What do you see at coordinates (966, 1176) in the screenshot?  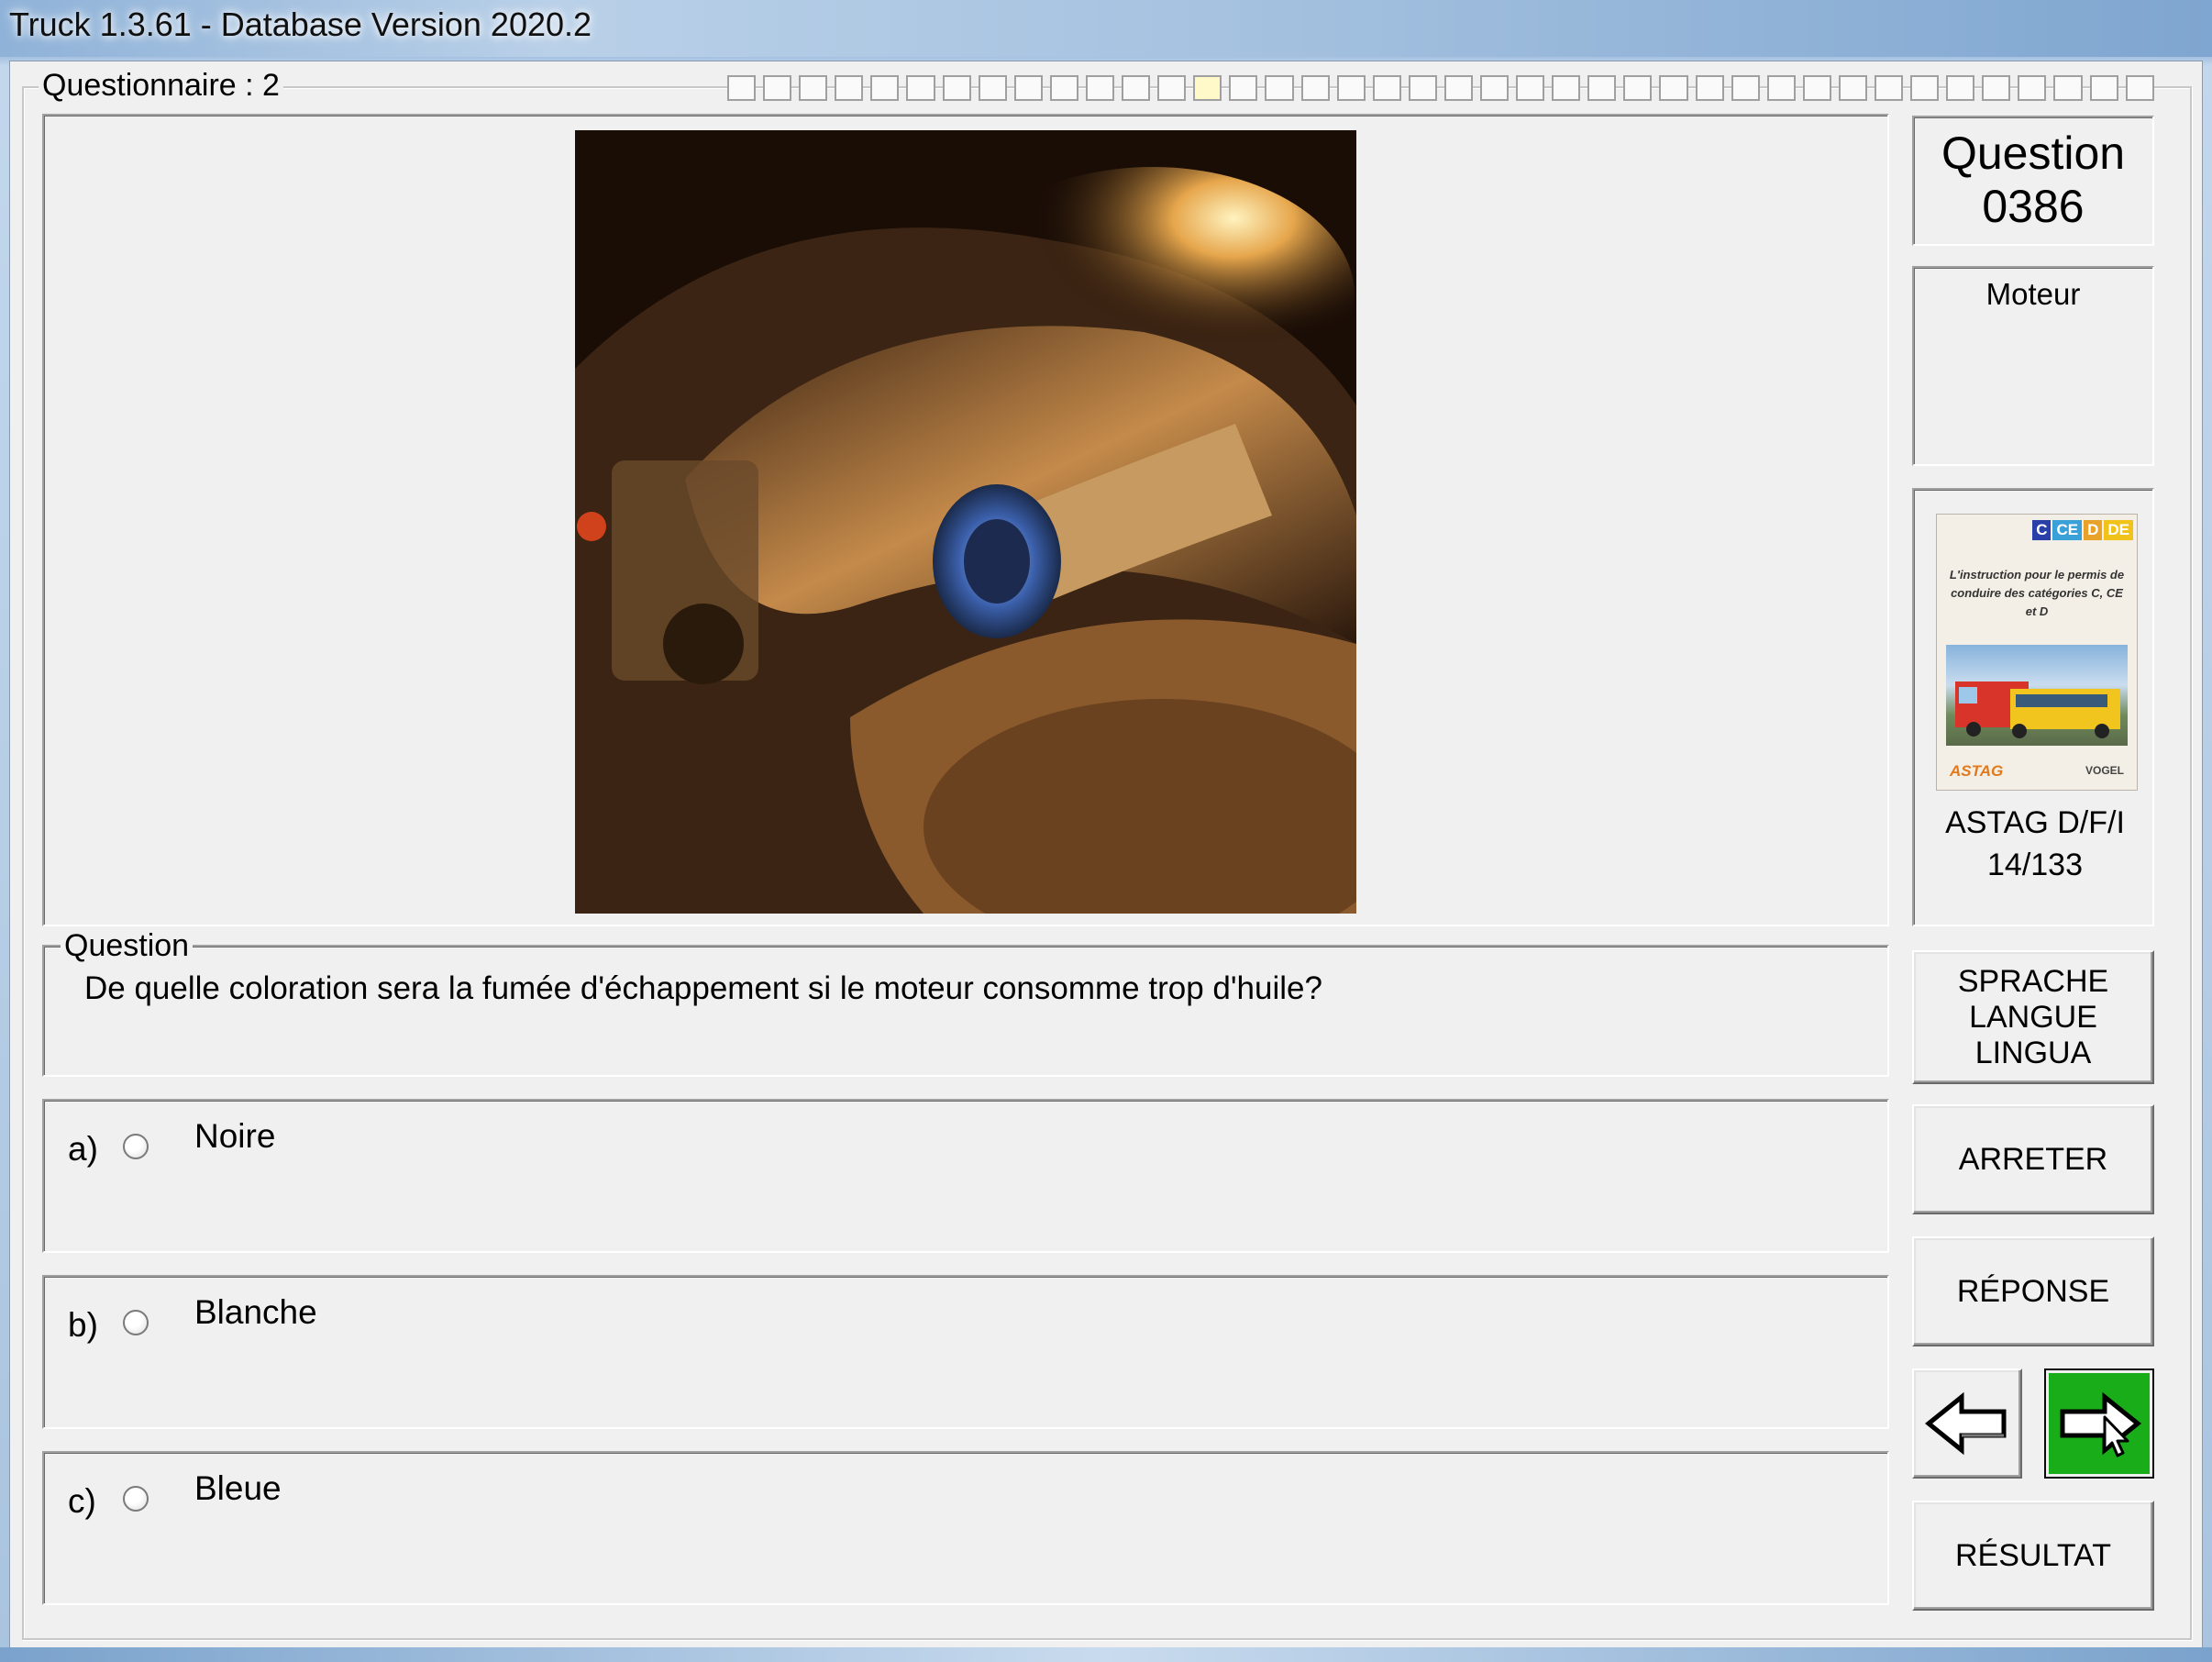 I see `answer-a-panel` at bounding box center [966, 1176].